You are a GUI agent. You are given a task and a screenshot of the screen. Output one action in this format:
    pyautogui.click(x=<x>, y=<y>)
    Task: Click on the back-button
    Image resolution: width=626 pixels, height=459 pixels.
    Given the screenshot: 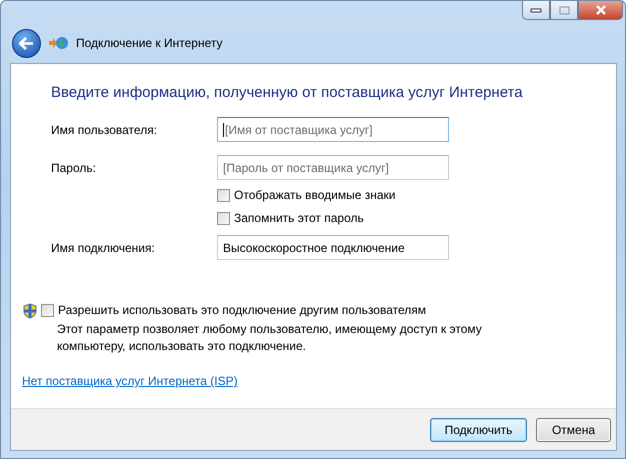 What is the action you would take?
    pyautogui.click(x=26, y=43)
    